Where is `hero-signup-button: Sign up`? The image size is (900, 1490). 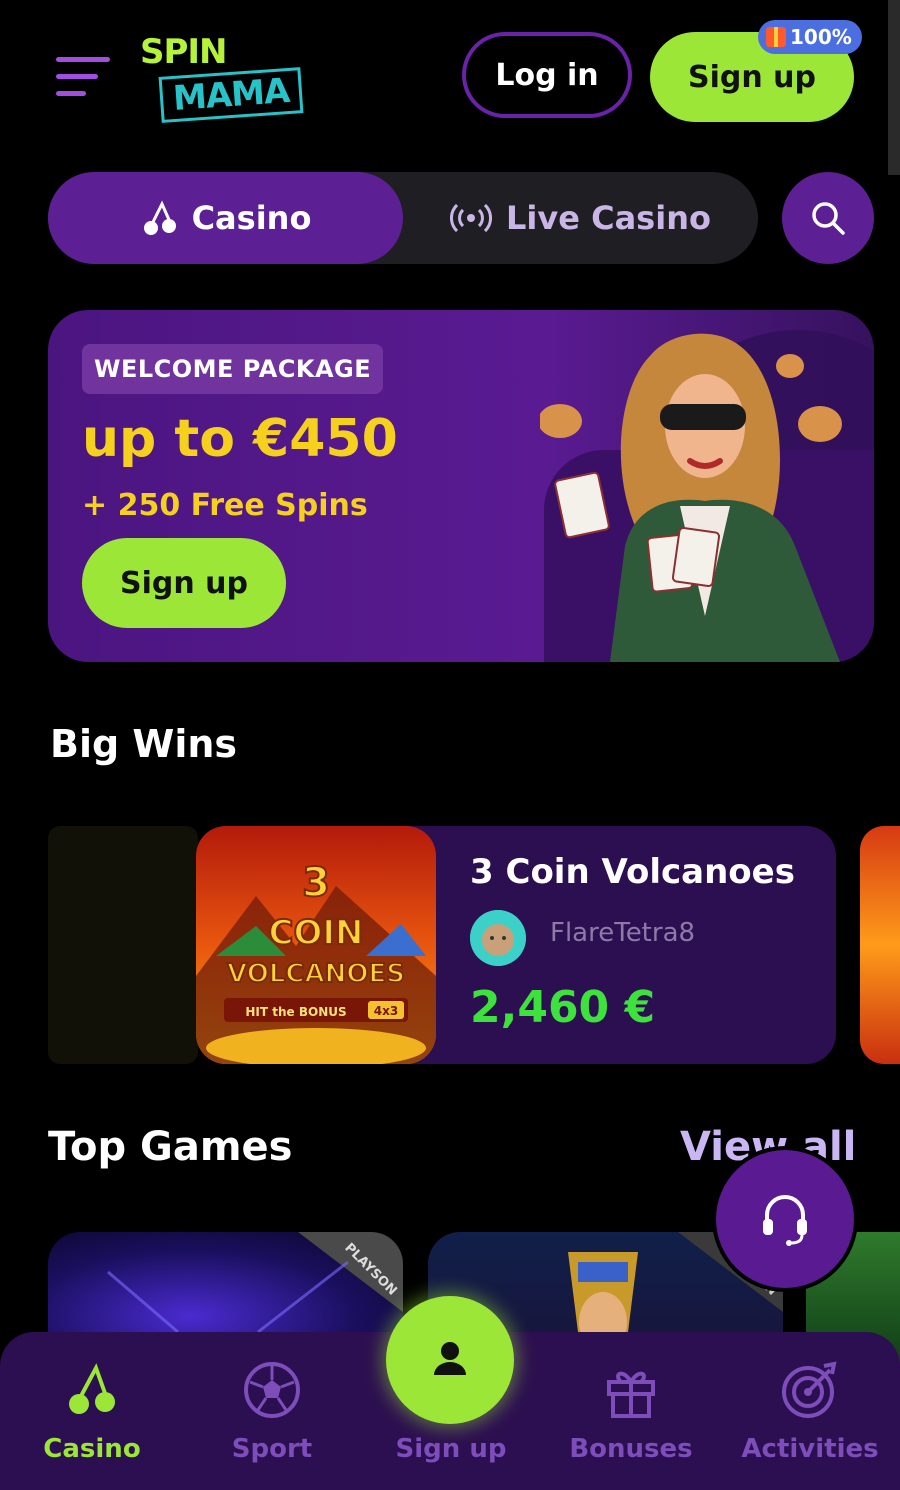 hero-signup-button: Sign up is located at coordinates (184, 583).